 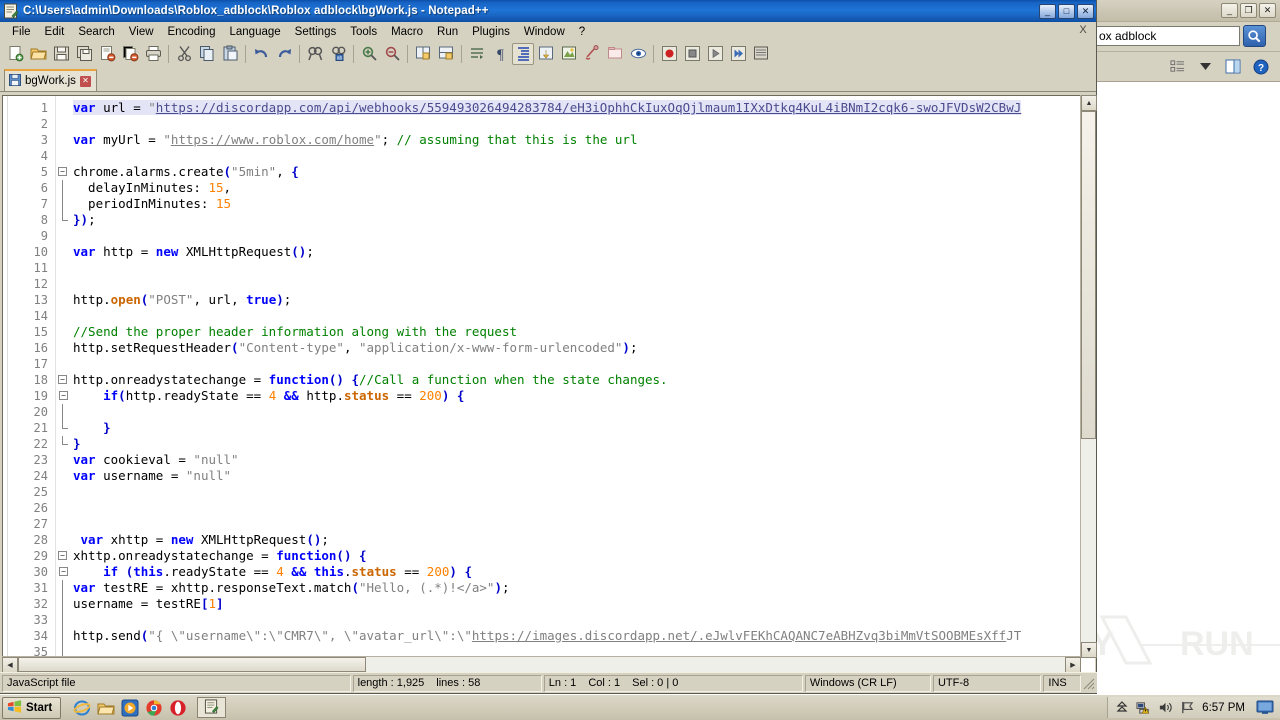 I want to click on opera-icon, so click(x=178, y=708).